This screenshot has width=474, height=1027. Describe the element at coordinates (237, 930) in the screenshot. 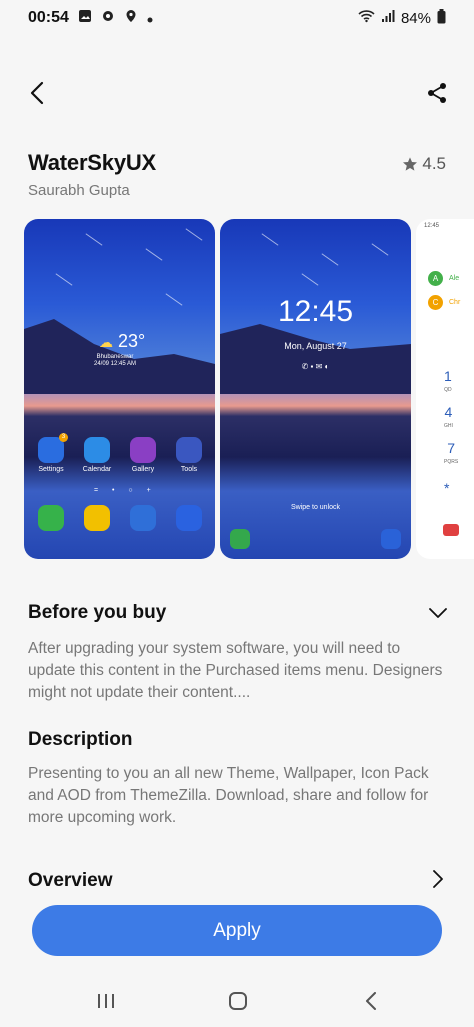

I see `apply-button: Apply` at that location.